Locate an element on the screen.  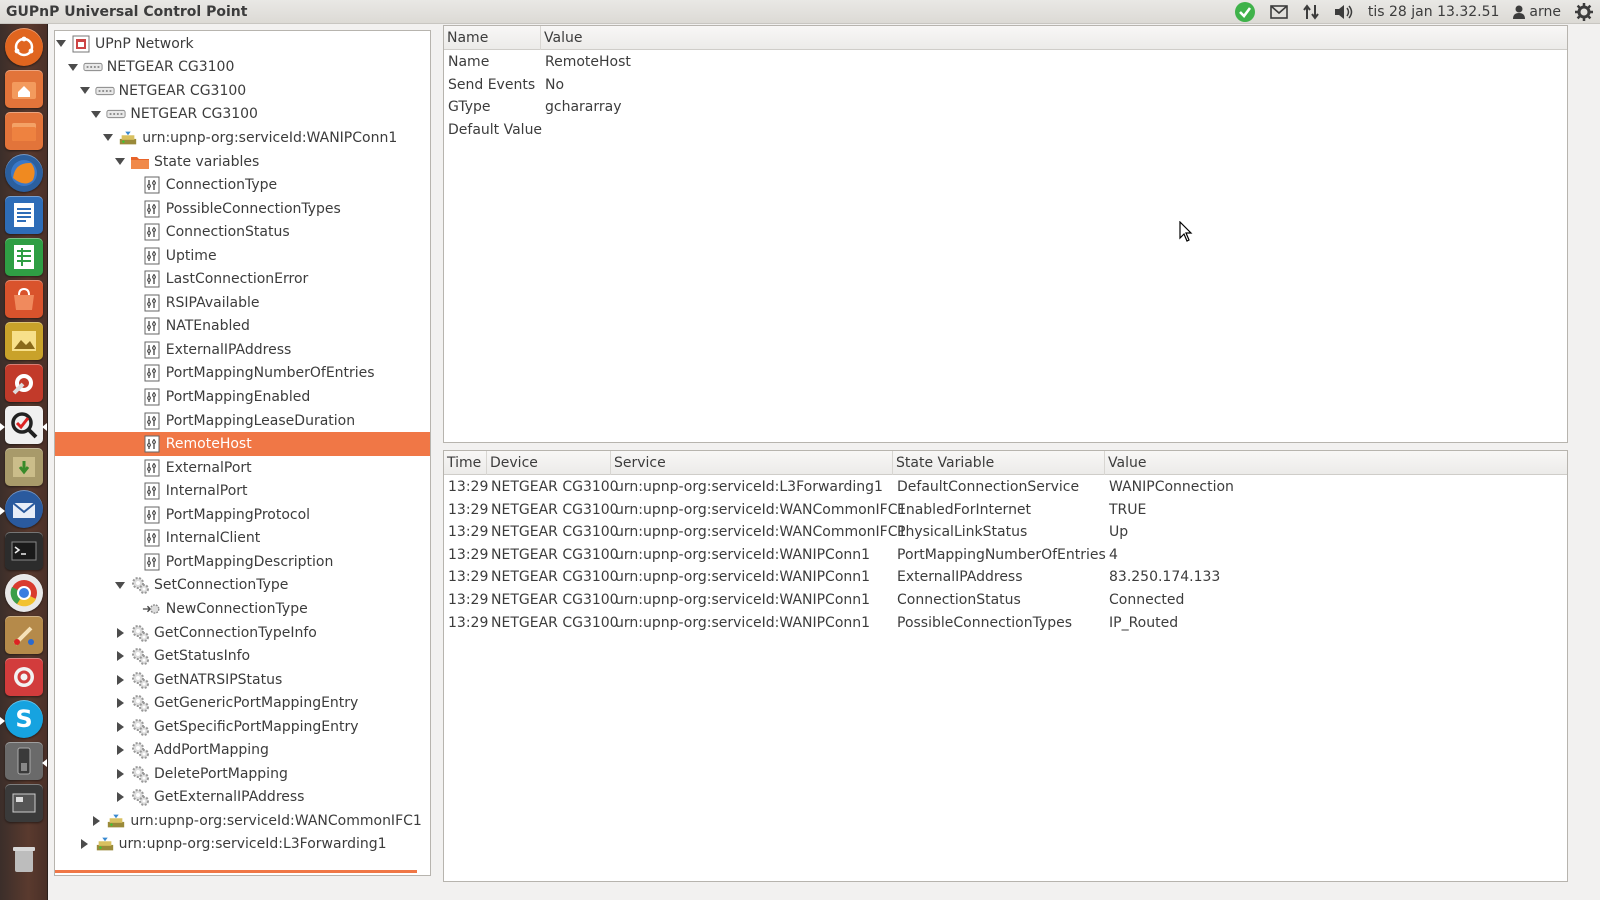
tree-item: urn:upnp-org:serviceId:WANIPConn1 is located at coordinates (242, 138).